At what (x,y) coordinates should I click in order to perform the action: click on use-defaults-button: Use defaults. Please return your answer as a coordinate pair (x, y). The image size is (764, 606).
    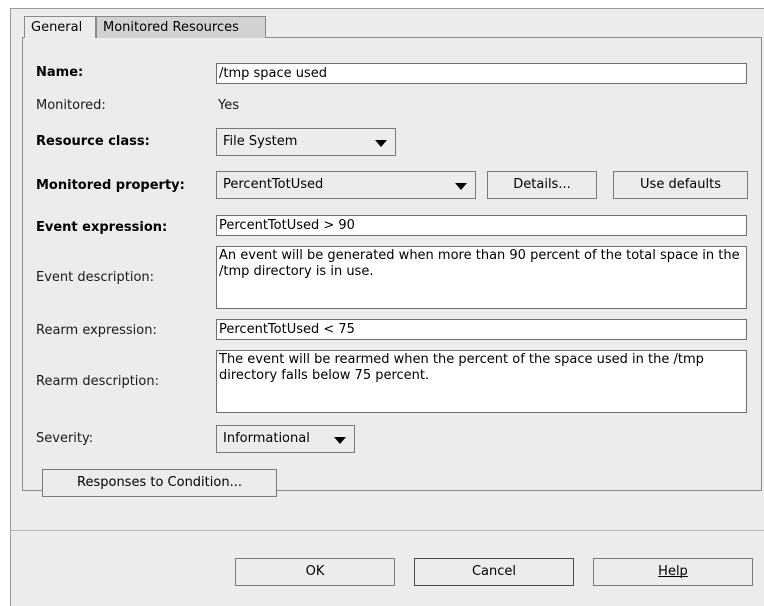
    Looking at the image, I should click on (680, 185).